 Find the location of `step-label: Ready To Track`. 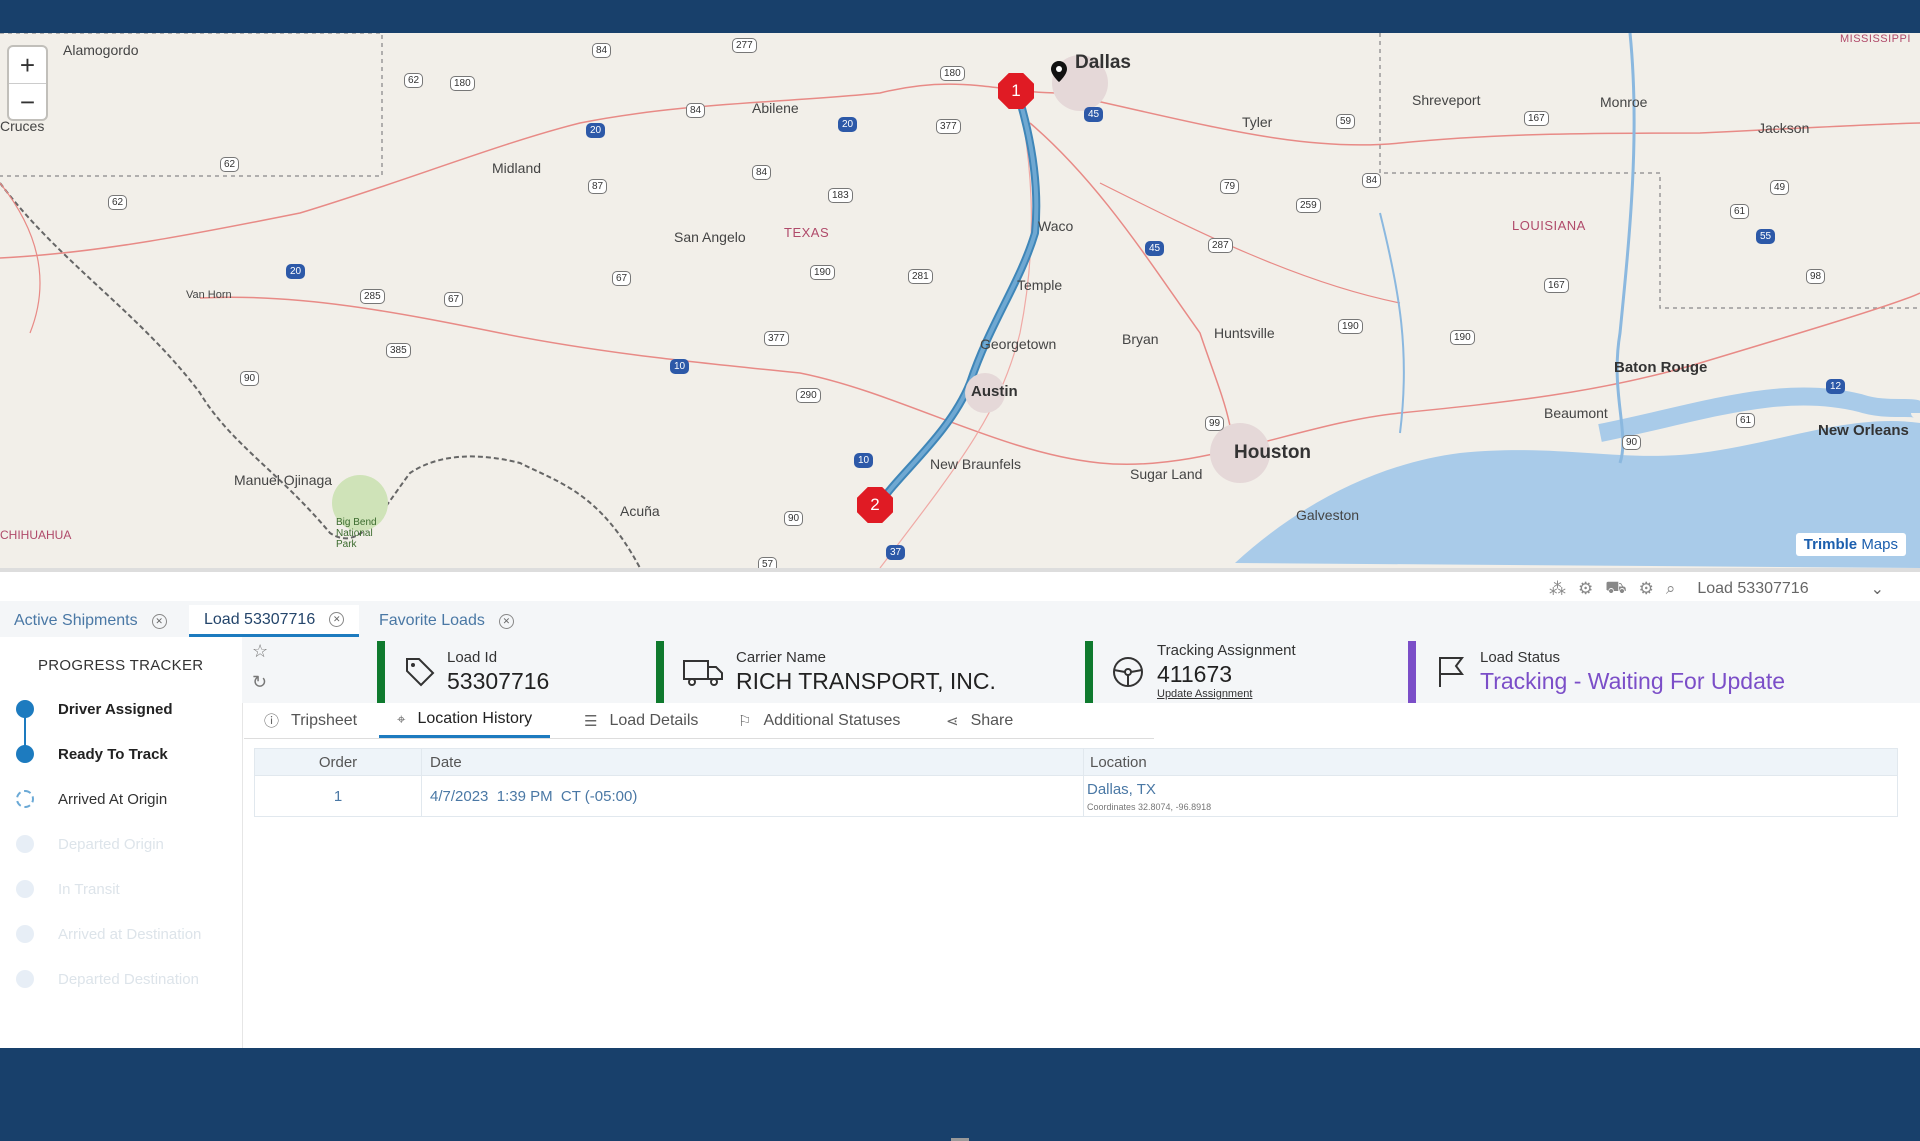

step-label: Ready To Track is located at coordinates (113, 754).